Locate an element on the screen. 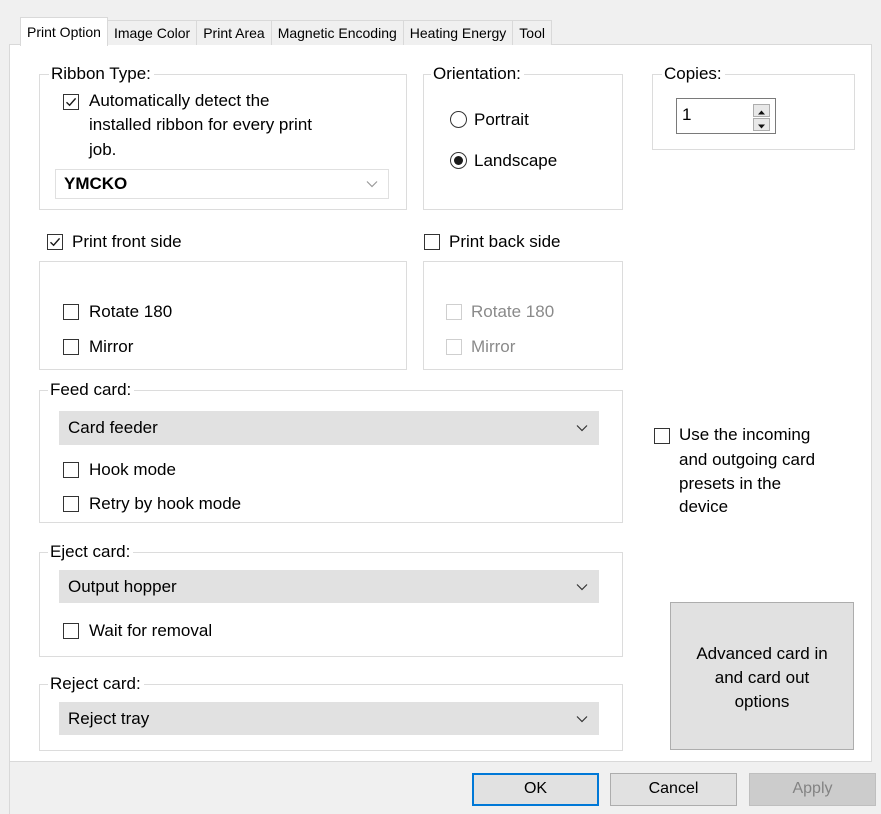 This screenshot has height=814, width=881. print-back-checkbox is located at coordinates (432, 242).